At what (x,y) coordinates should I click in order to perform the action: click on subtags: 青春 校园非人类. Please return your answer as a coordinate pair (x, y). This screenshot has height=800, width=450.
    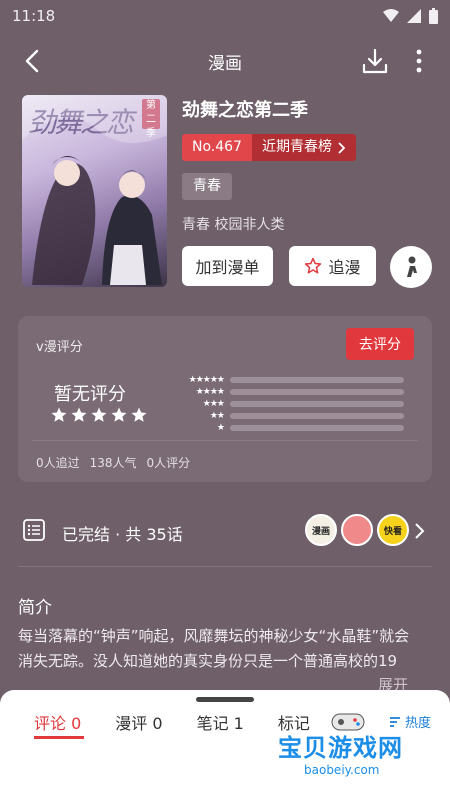
    Looking at the image, I should click on (233, 225).